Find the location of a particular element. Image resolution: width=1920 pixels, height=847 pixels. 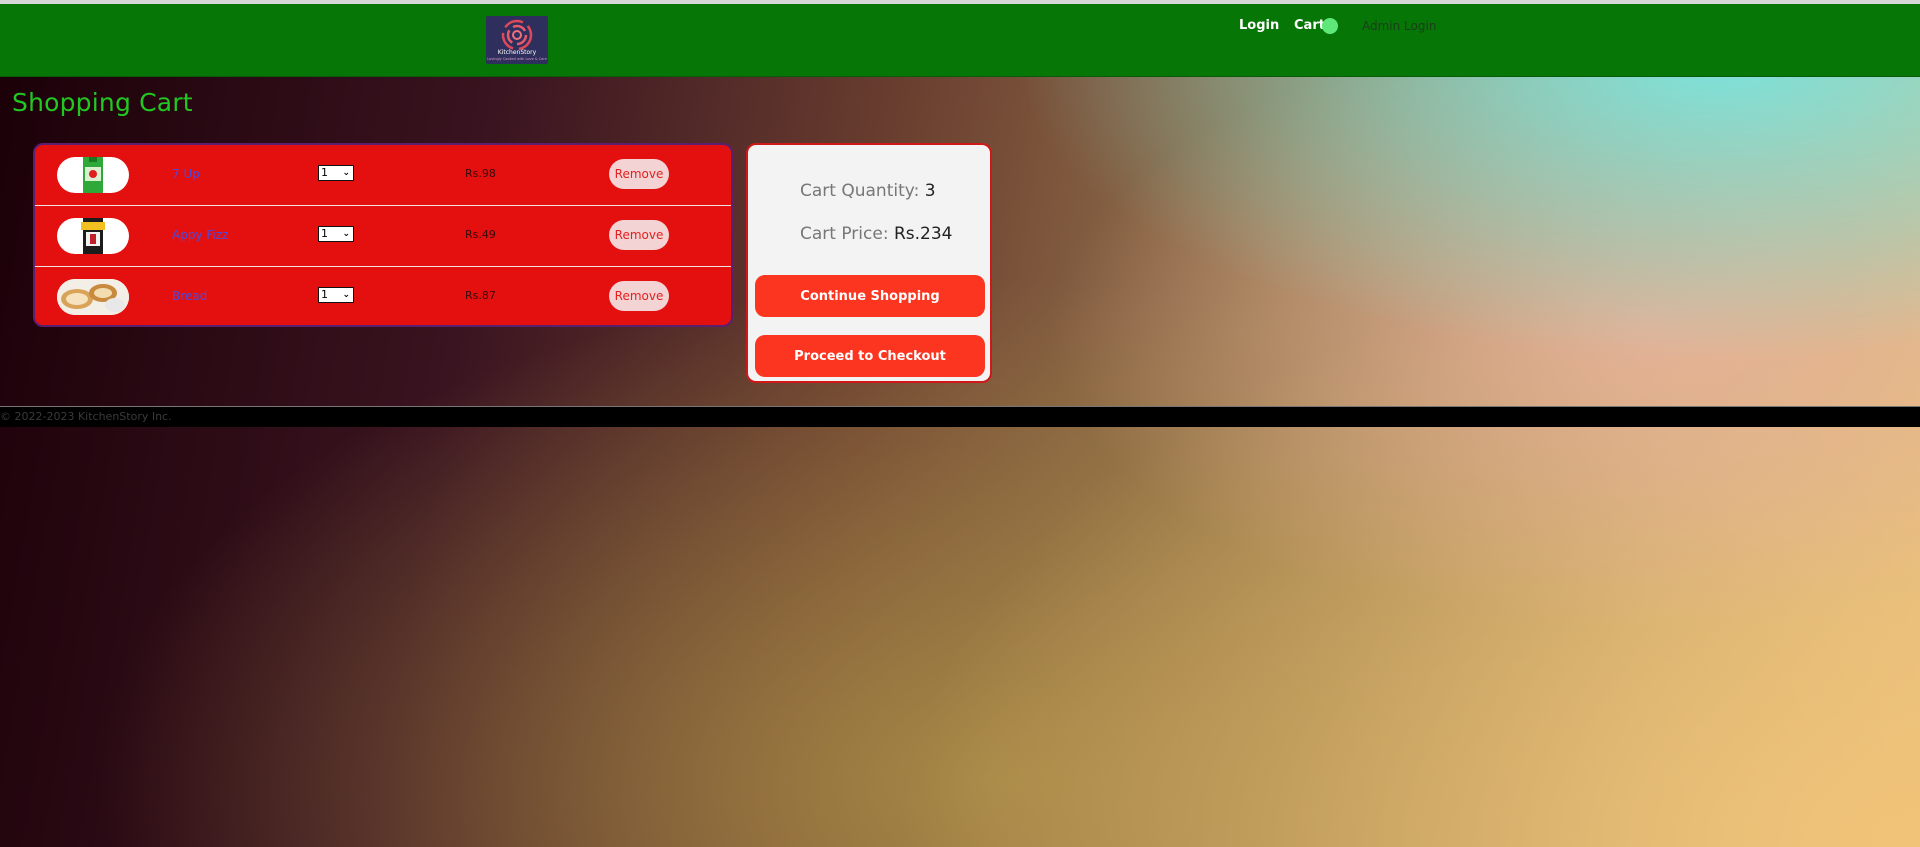

product-image-bread is located at coordinates (93, 297).